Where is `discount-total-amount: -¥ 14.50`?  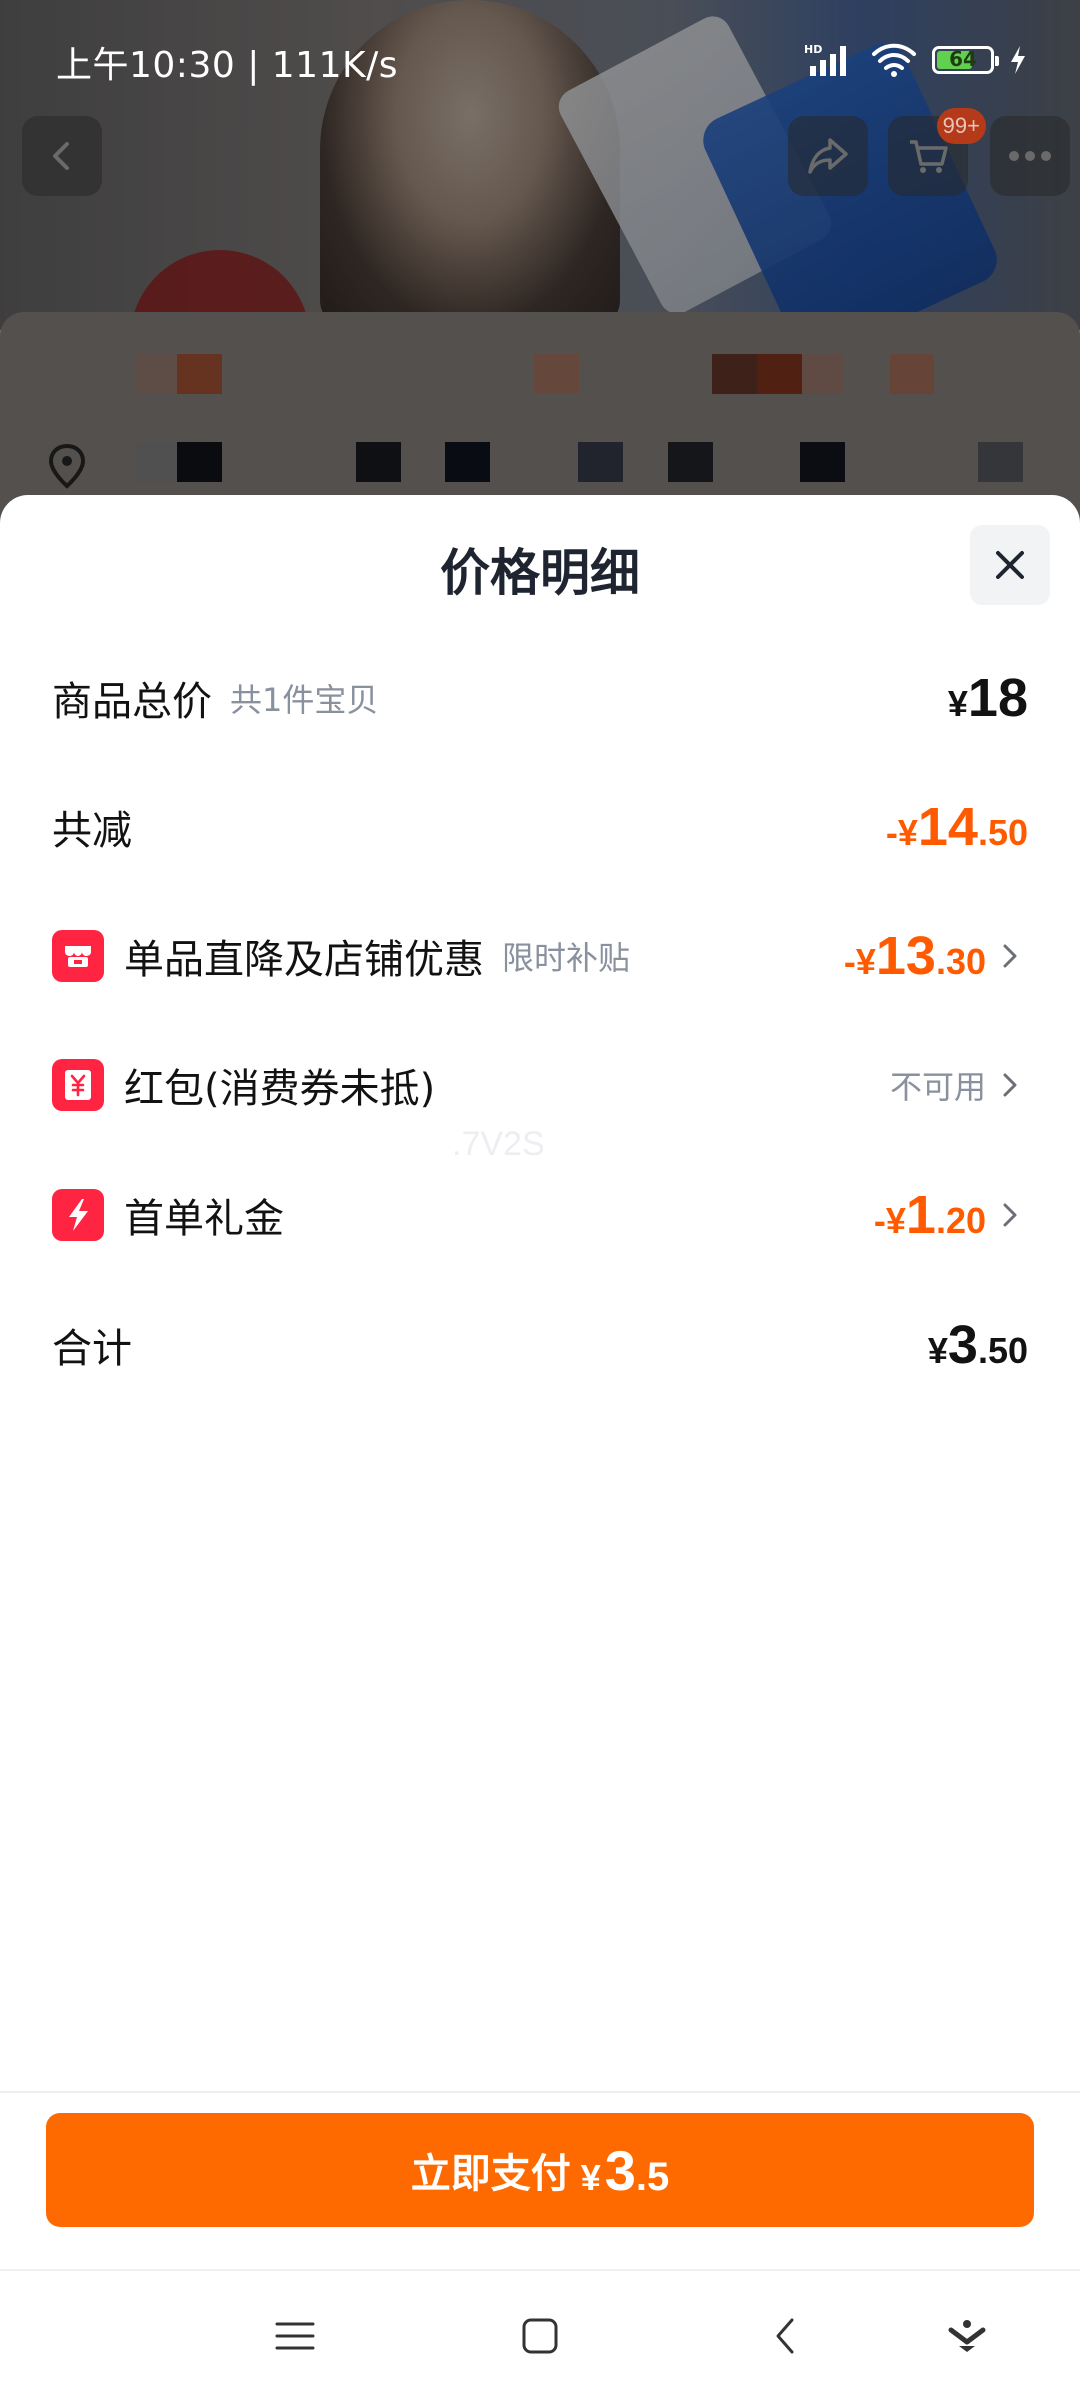
discount-total-amount: -¥ 14.50 is located at coordinates (956, 827).